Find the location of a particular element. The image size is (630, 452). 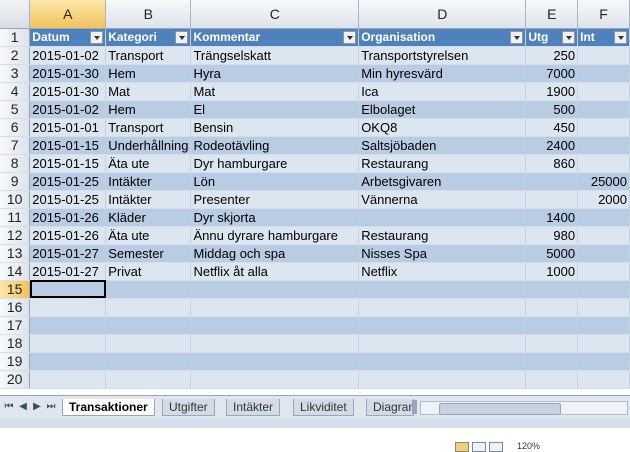

page-layout-view-icon is located at coordinates (479, 447).